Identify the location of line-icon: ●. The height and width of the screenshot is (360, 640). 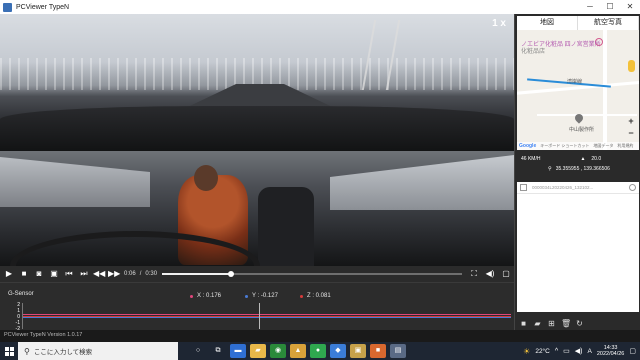
(318, 351).